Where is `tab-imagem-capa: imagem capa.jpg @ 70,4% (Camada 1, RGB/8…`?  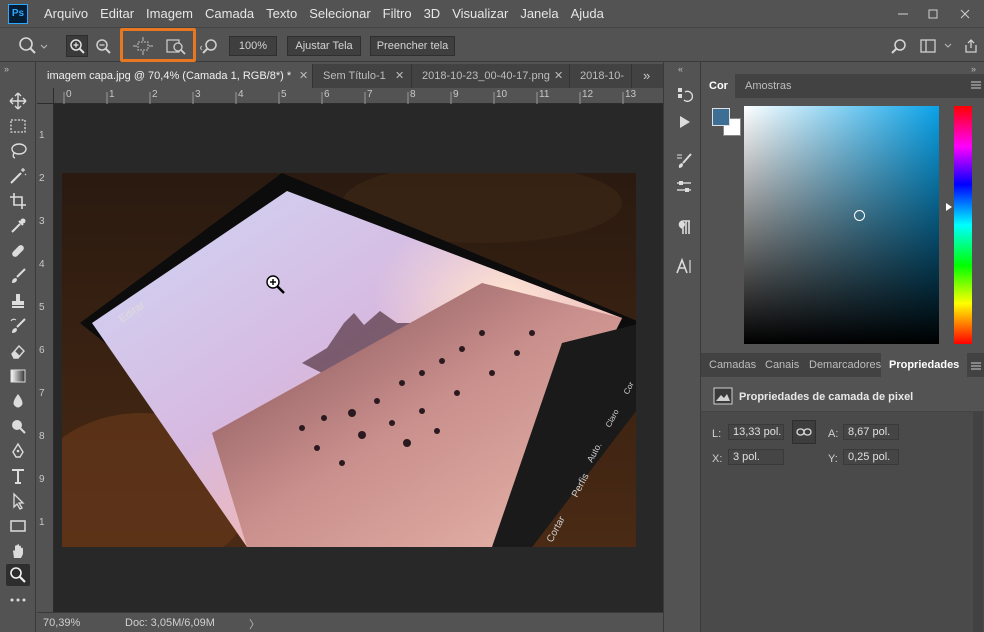 tab-imagem-capa: imagem capa.jpg @ 70,4% (Camada 1, RGB/8… is located at coordinates (175, 76).